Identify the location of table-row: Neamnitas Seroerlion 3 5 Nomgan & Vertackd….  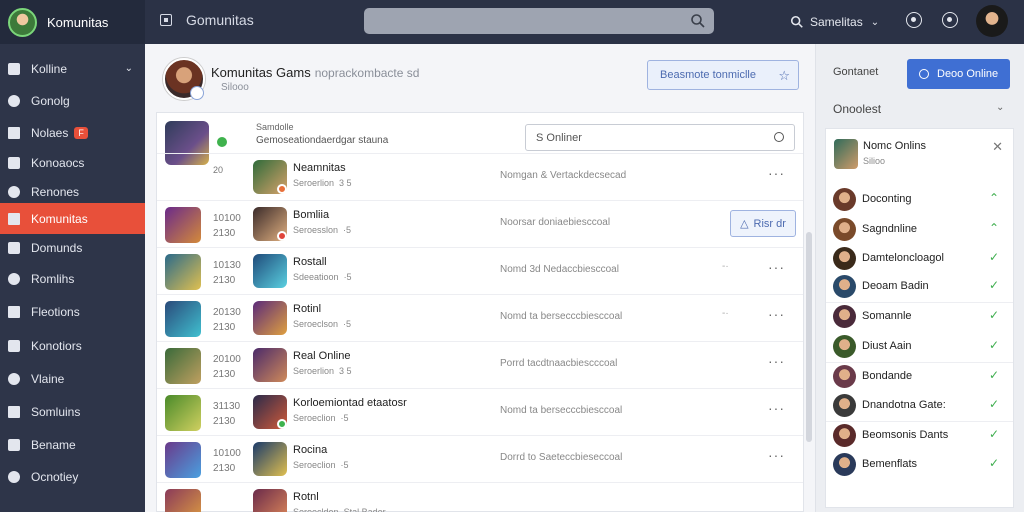
(480, 176).